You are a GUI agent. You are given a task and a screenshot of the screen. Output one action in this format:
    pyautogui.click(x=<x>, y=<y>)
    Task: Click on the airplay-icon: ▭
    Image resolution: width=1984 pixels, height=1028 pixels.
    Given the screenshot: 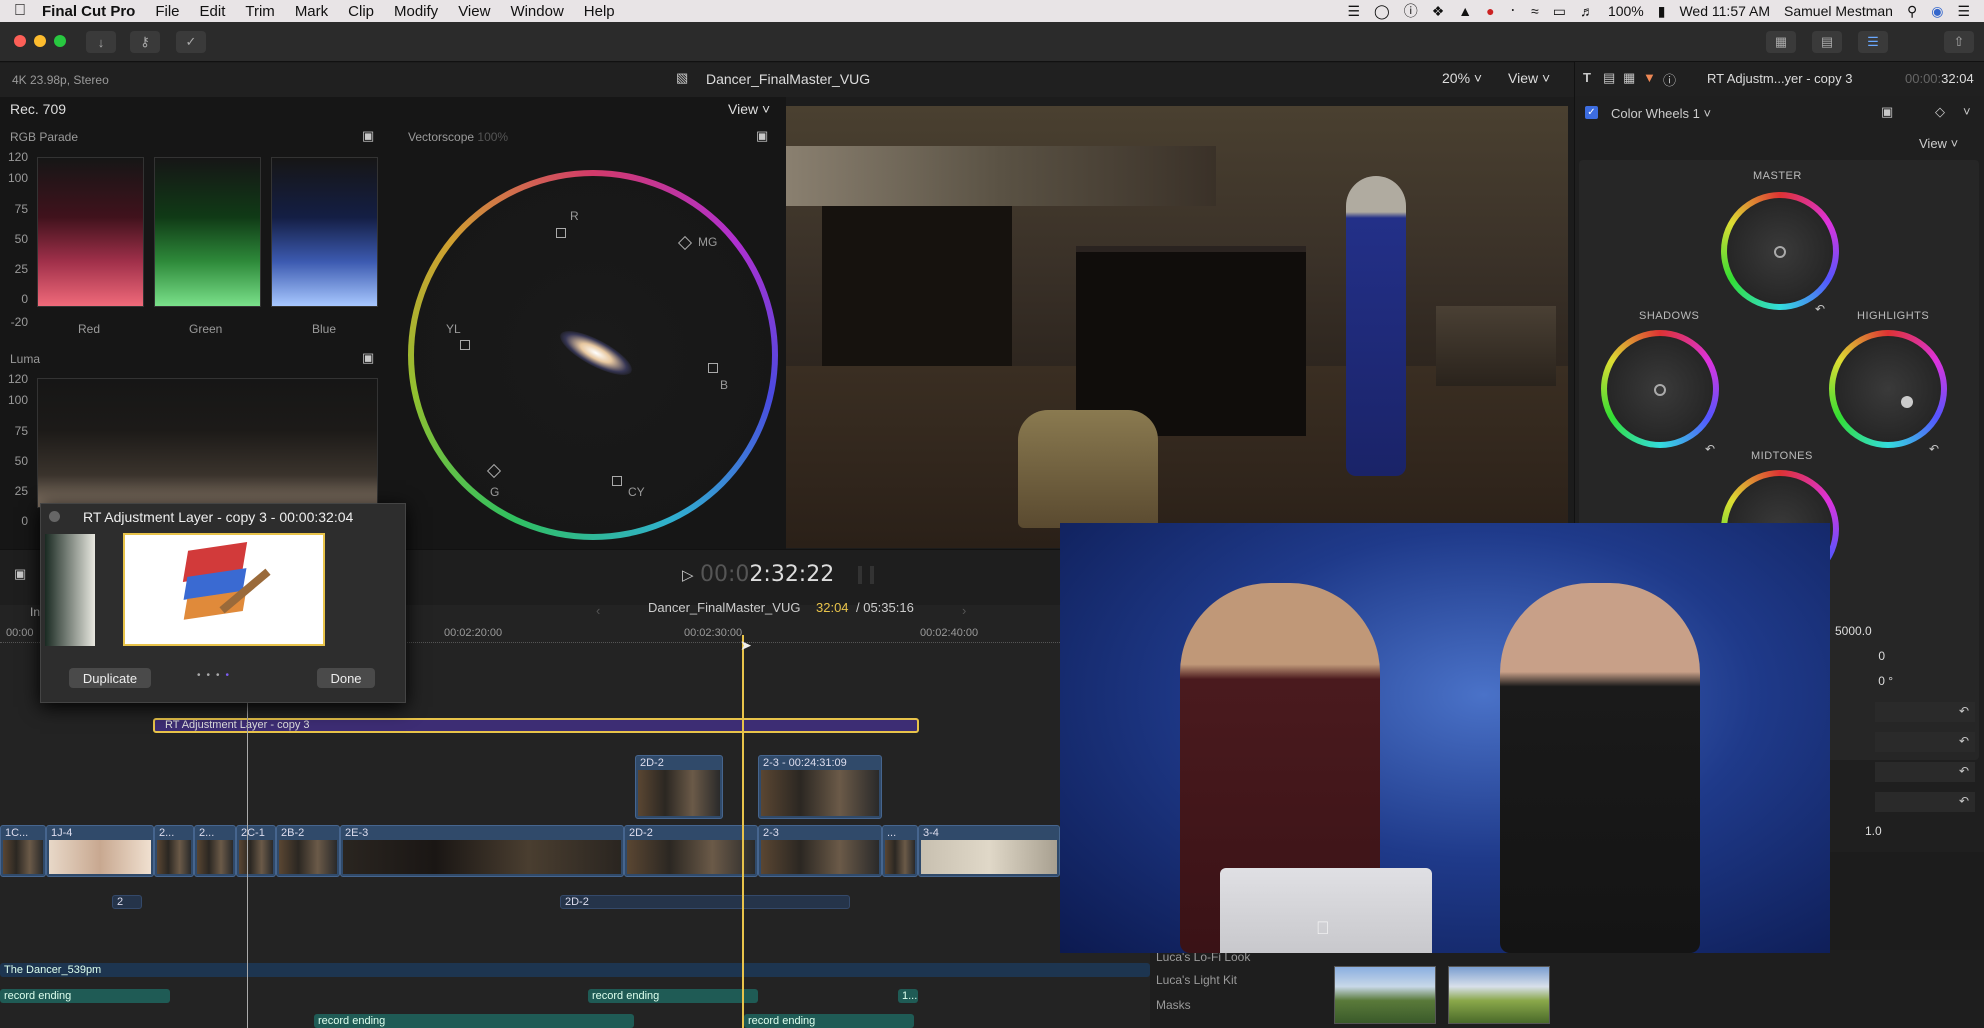 What is the action you would take?
    pyautogui.click(x=1559, y=11)
    